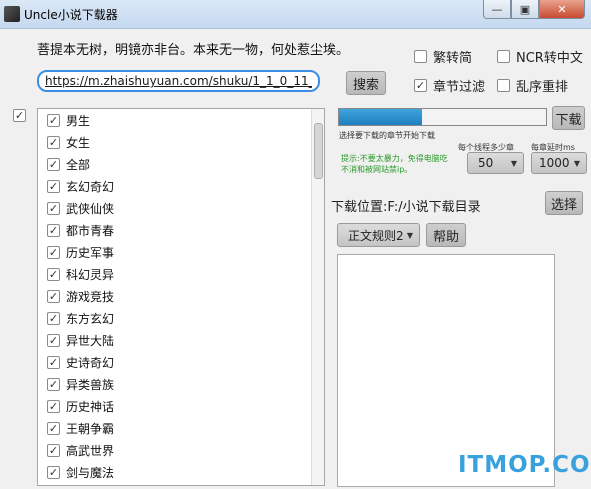 The image size is (591, 489). I want to click on option-ncr: NCR转中文, so click(540, 56).